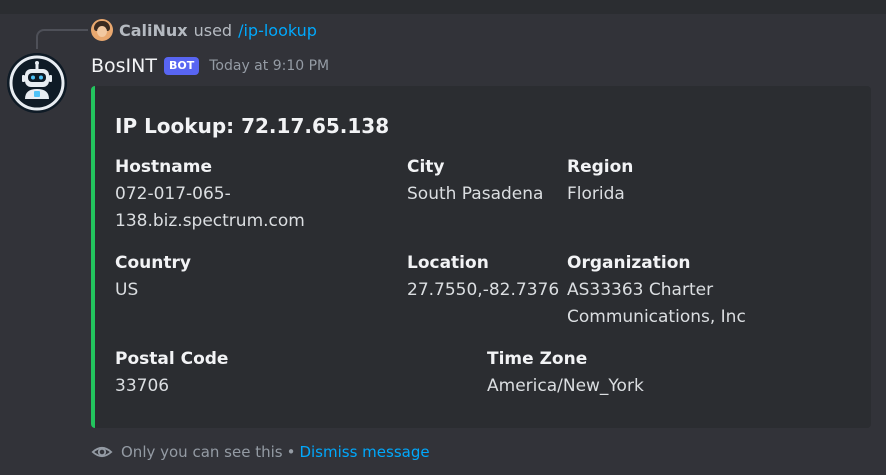  I want to click on field-time-zone: Time Zone America/New_York, so click(565, 373).